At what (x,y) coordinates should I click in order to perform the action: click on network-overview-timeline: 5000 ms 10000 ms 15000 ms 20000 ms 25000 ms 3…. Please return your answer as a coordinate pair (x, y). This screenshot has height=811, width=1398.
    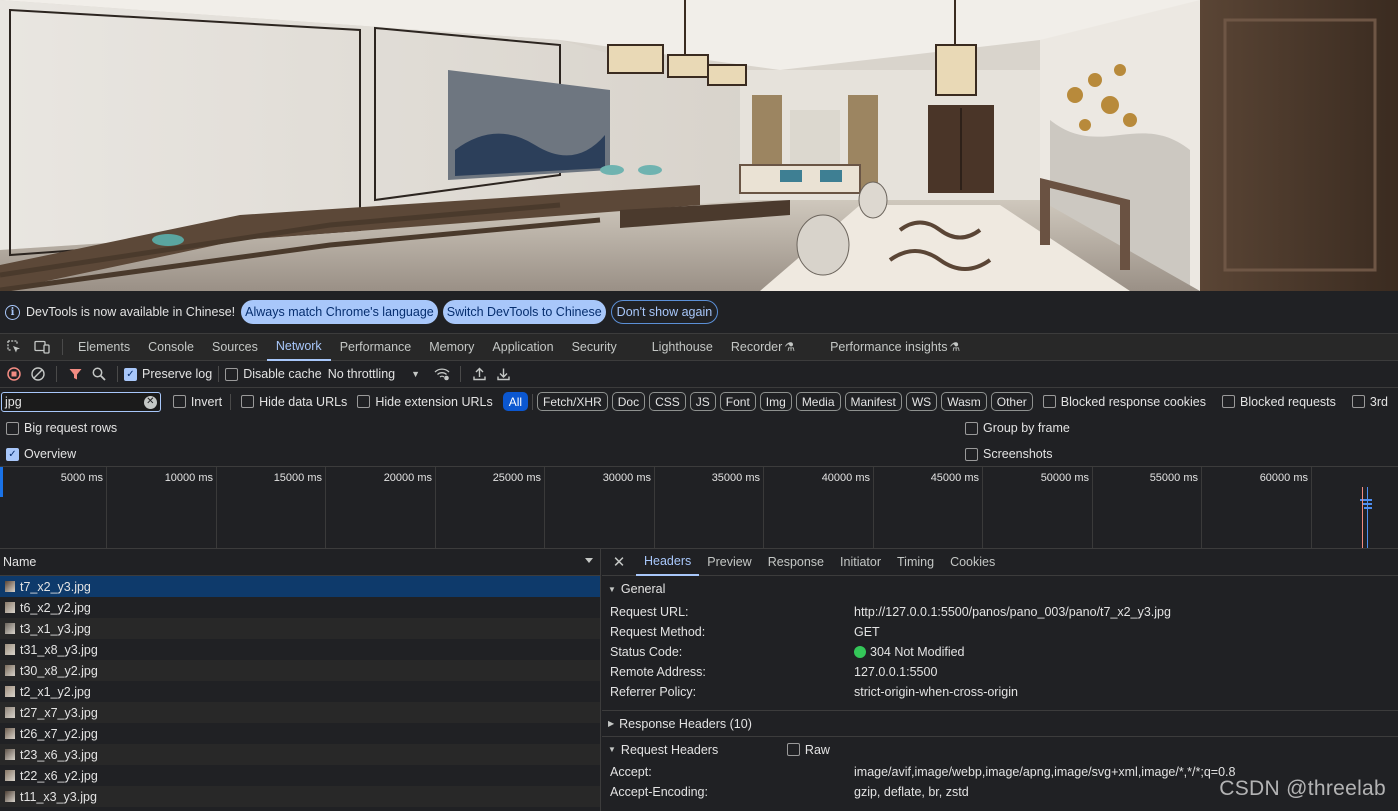
    Looking at the image, I should click on (699, 508).